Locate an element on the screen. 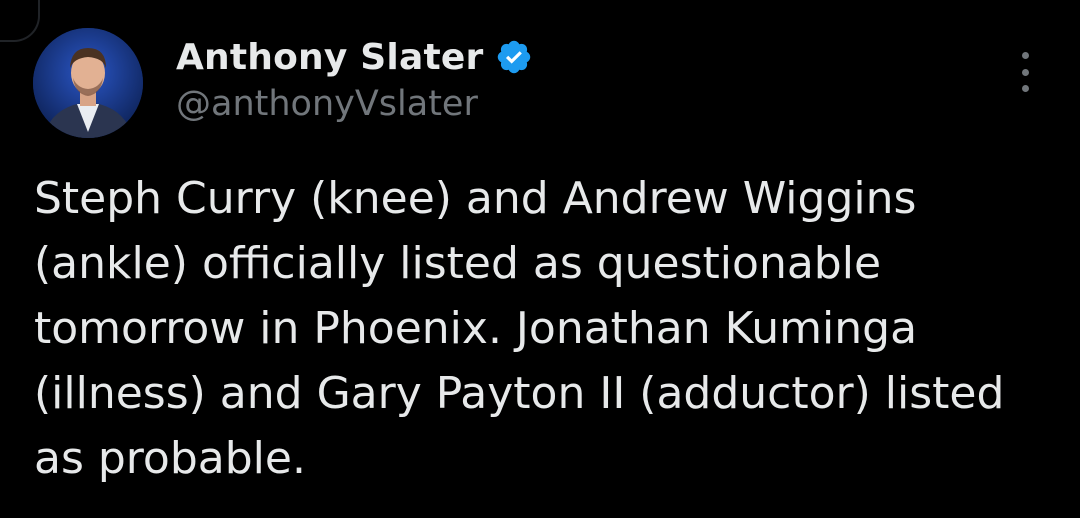 The image size is (1080, 518). author-display-name: Anthony Slater is located at coordinates (329, 57).